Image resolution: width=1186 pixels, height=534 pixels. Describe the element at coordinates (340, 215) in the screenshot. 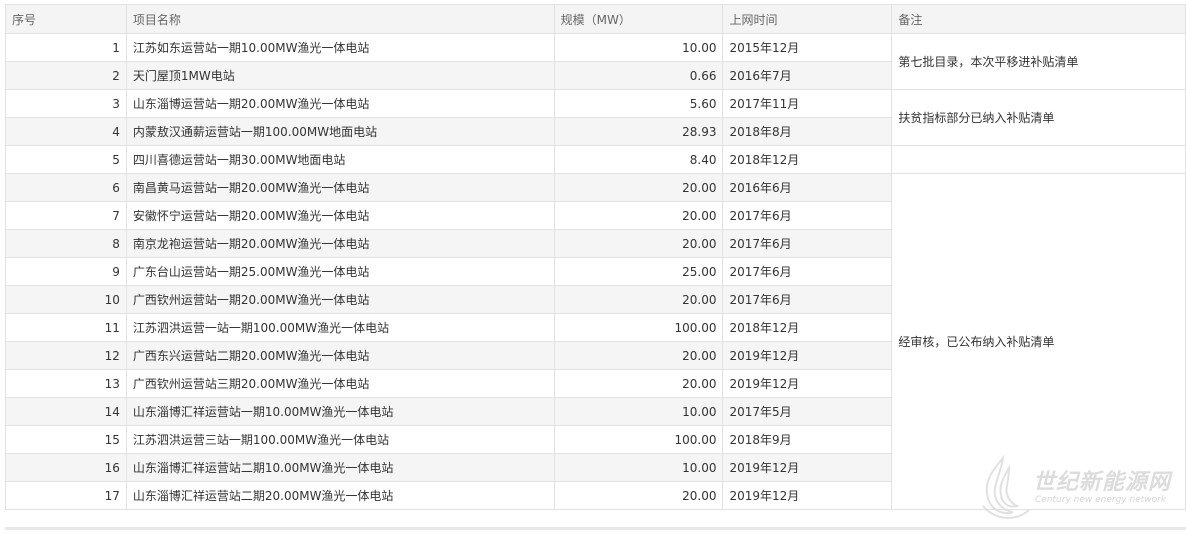

I see `row-project-name: 安徽怀宁运营站一期20.00MW渔光一体电站` at that location.